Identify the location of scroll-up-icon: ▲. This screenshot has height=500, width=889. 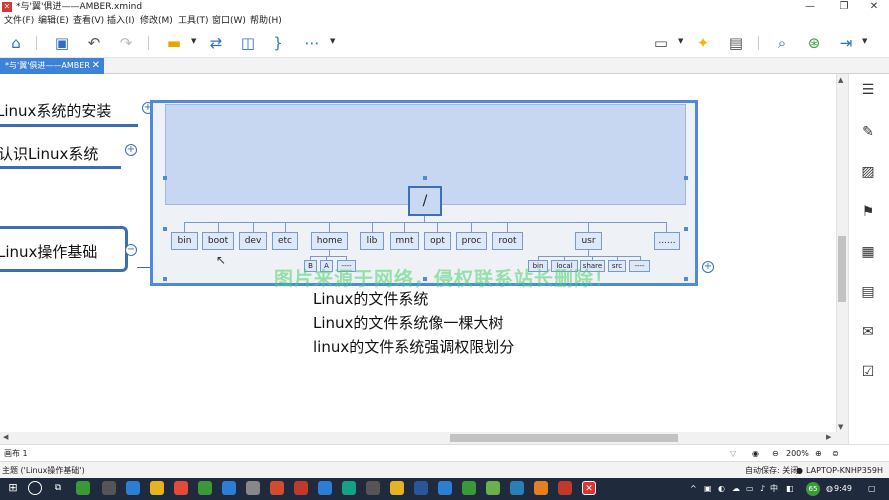
(840, 80).